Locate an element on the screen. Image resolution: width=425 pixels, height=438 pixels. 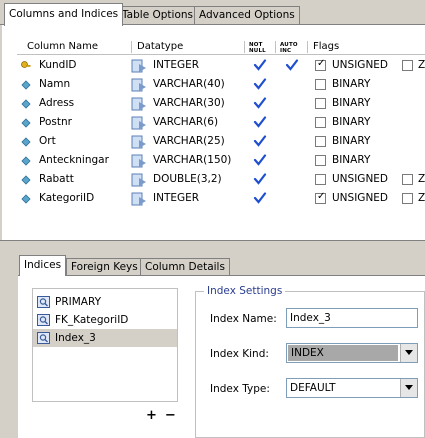
column-name: KategoriID is located at coordinates (66, 198).